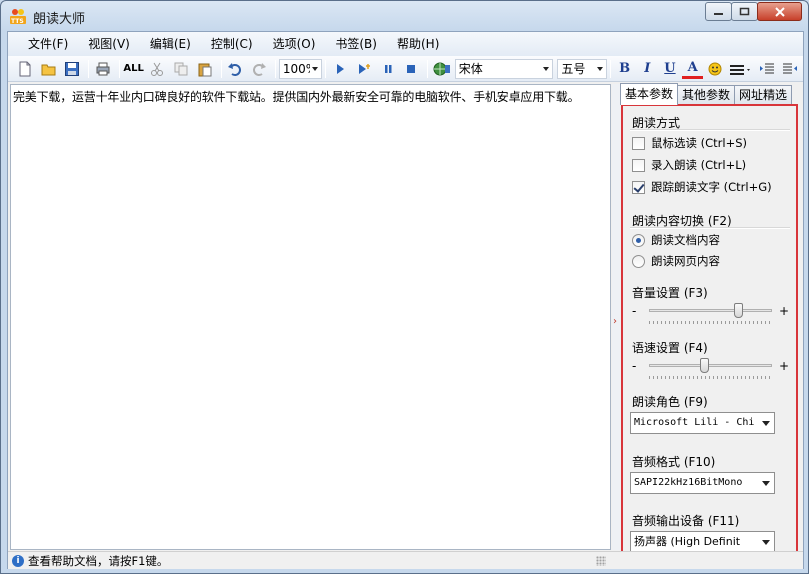 The height and width of the screenshot is (574, 809). Describe the element at coordinates (601, 561) in the screenshot. I see `resize-grip-icon` at that location.